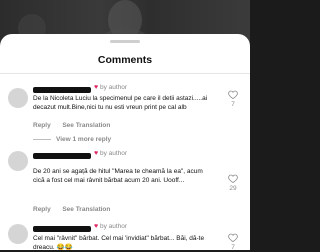  I want to click on like-count: 29, so click(233, 188).